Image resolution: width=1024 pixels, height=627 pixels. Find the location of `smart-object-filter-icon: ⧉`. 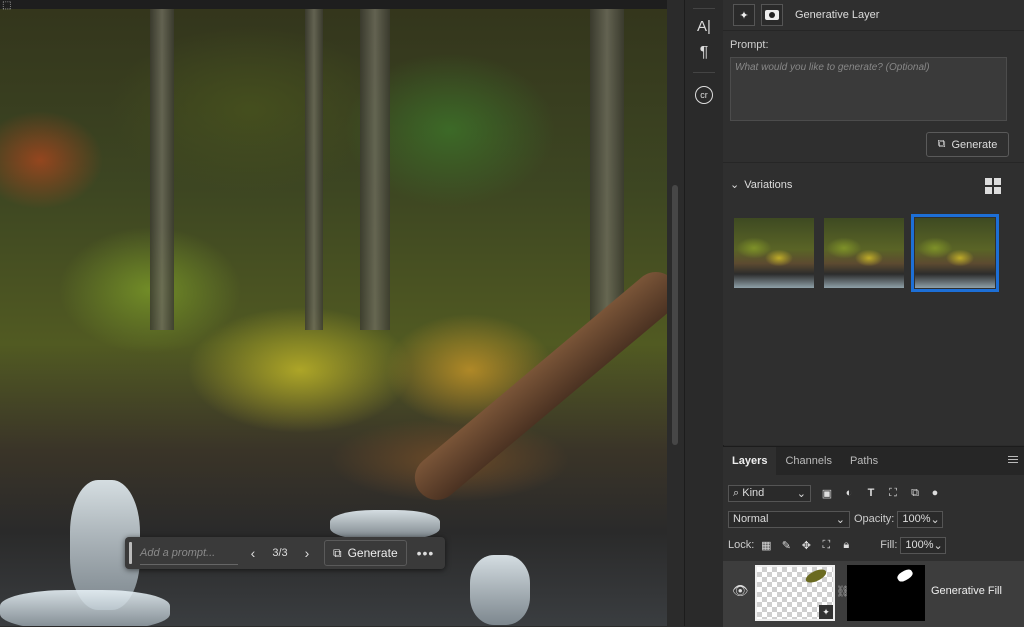

smart-object-filter-icon: ⧉ is located at coordinates (915, 493).